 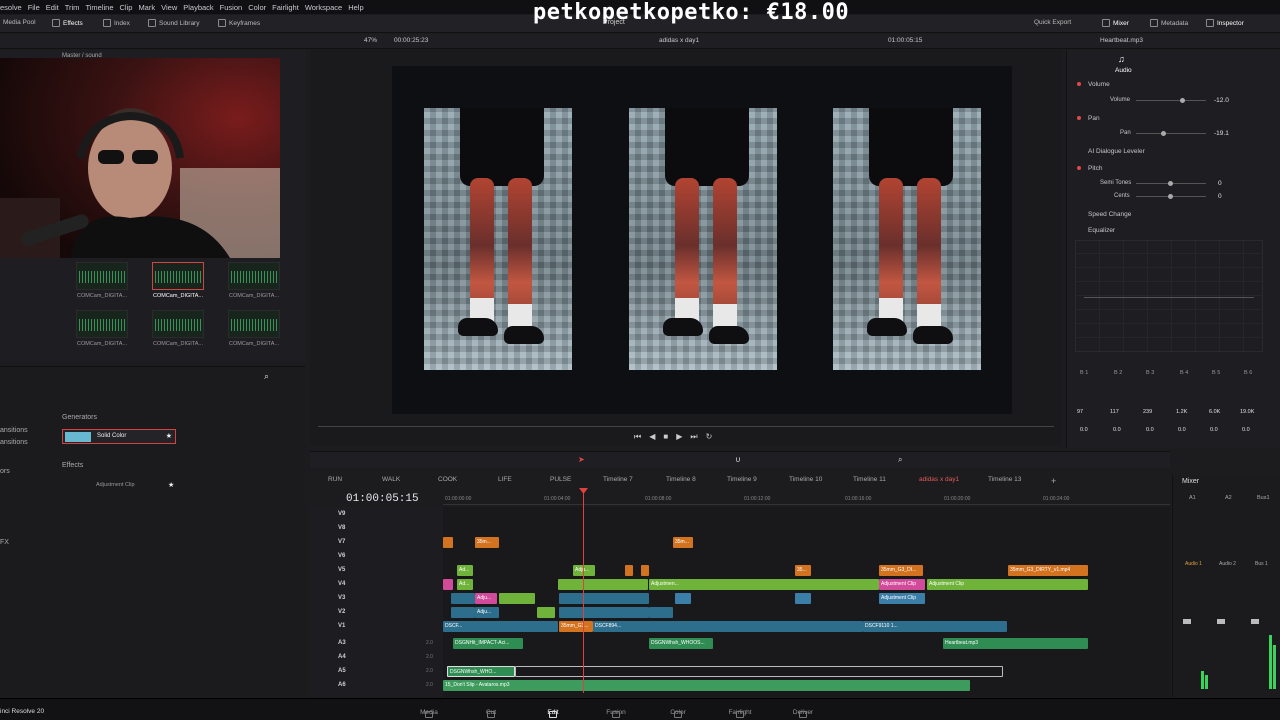 What do you see at coordinates (288, 7) in the screenshot?
I see `menu-fairlight: Fairlight` at bounding box center [288, 7].